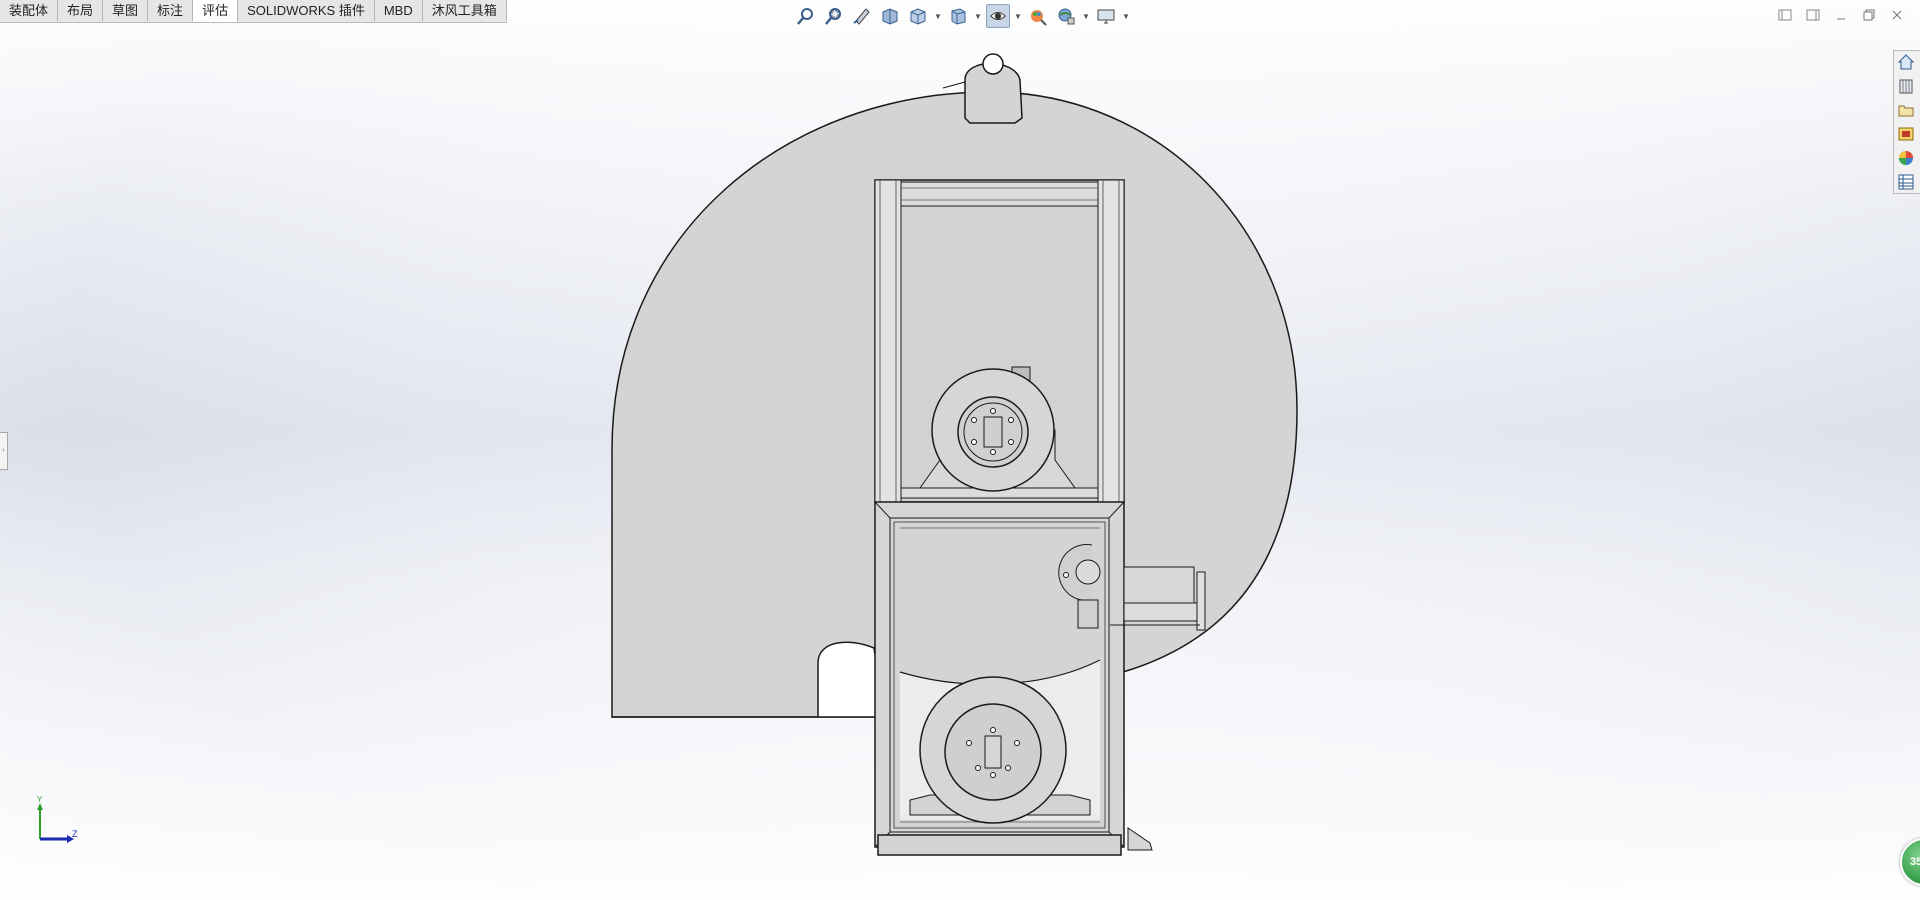  I want to click on triad-y-label: Y, so click(40, 799).